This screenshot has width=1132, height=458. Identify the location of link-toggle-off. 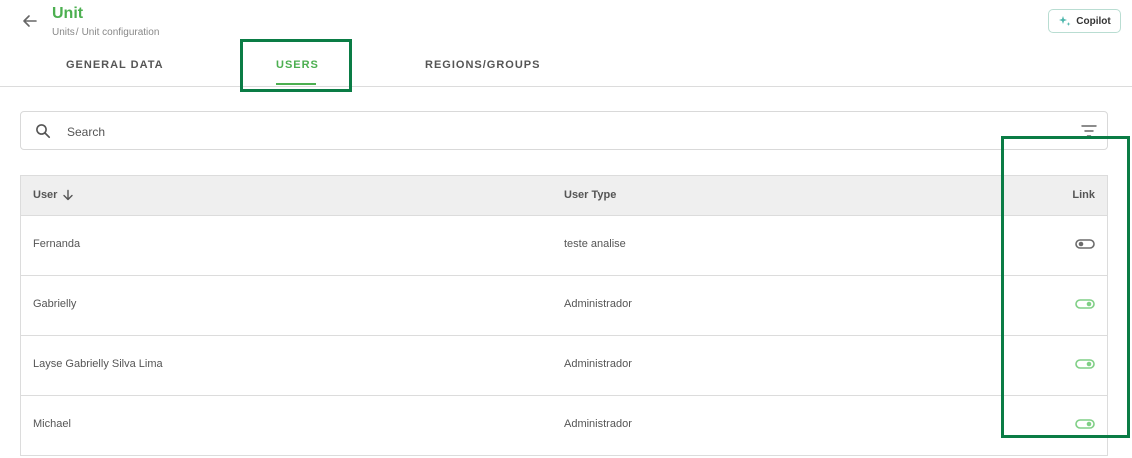
(1085, 244).